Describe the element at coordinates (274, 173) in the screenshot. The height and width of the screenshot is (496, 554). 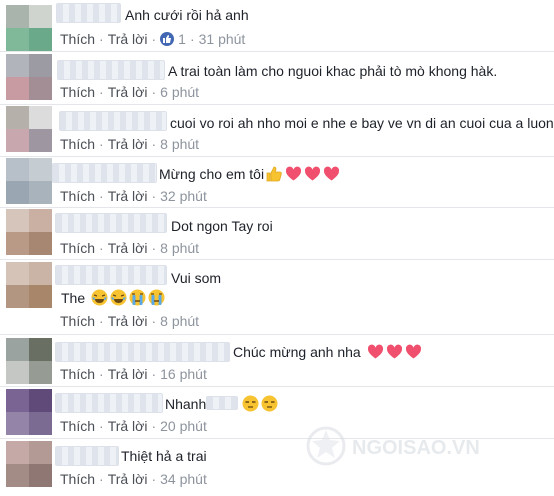
I see `thumbs-up-emoji` at that location.